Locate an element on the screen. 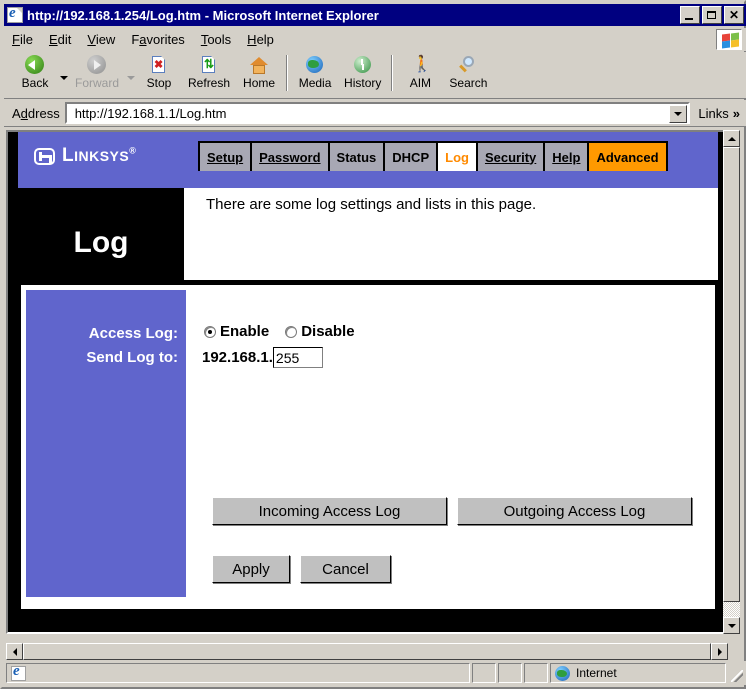 This screenshot has width=746, height=689. radio-disable is located at coordinates (291, 331).